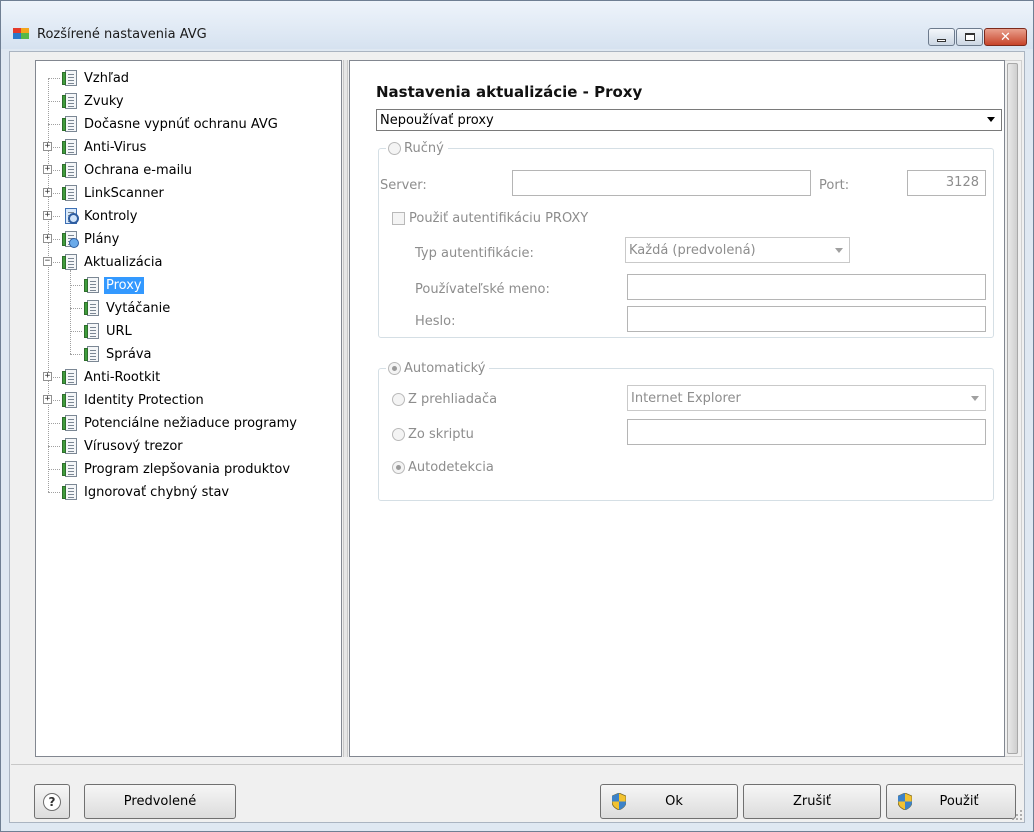 This screenshot has height=832, width=1034. Describe the element at coordinates (119, 331) in the screenshot. I see `tree-item-label: URL` at that location.